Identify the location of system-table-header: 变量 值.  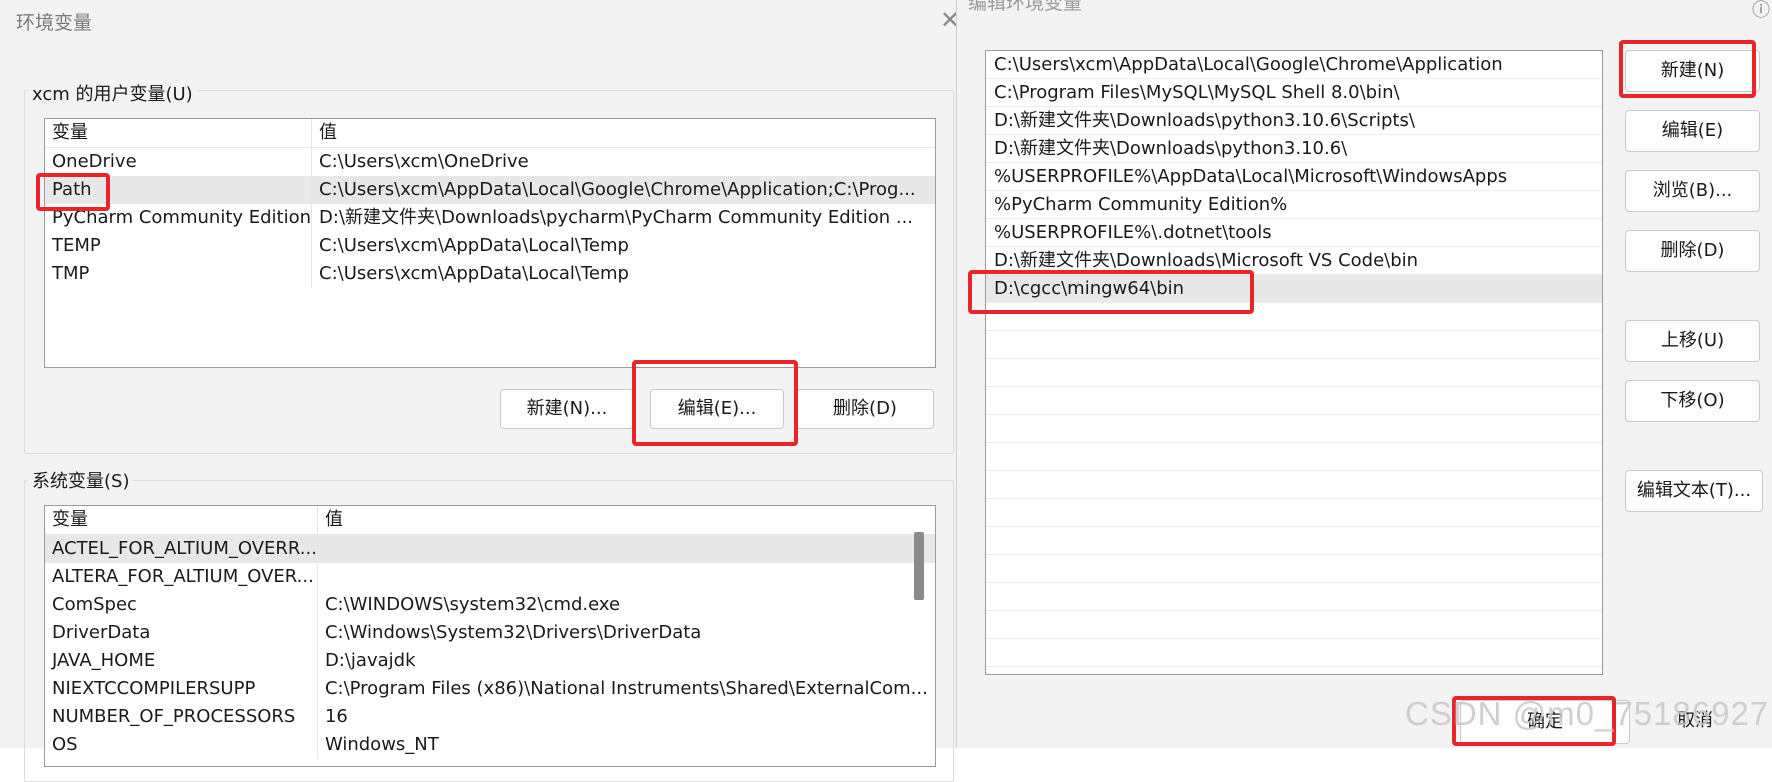
(490, 520).